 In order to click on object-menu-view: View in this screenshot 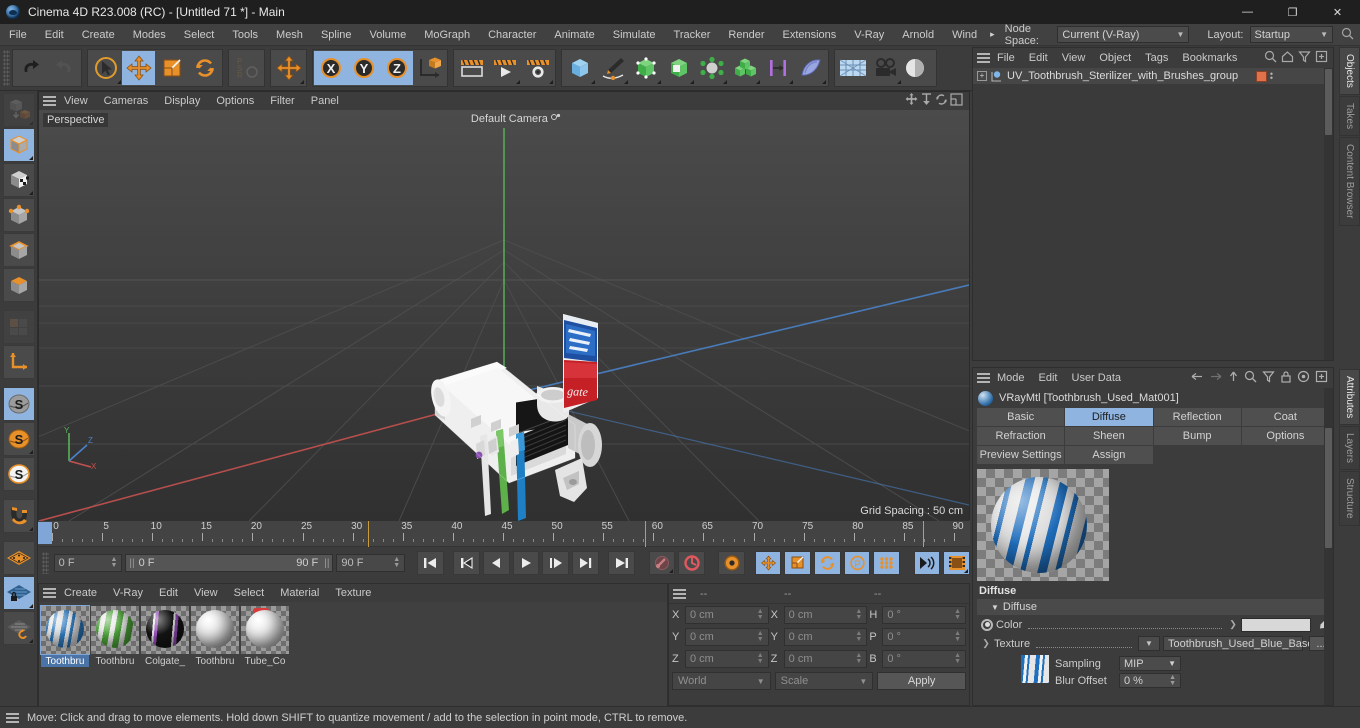, I will do `click(1074, 58)`.